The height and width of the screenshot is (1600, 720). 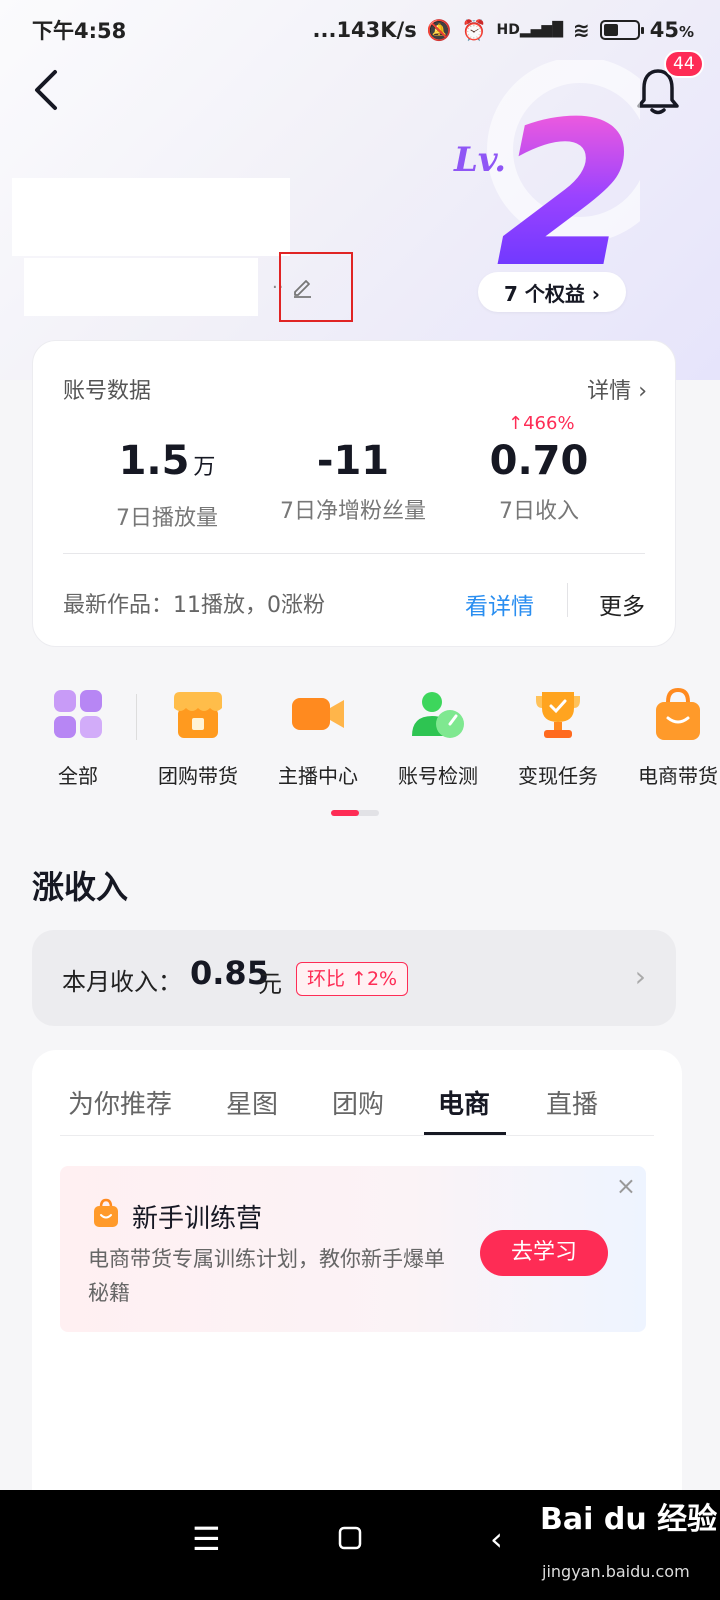 What do you see at coordinates (539, 479) in the screenshot?
I see `stat-income: 0.70 7日收入` at bounding box center [539, 479].